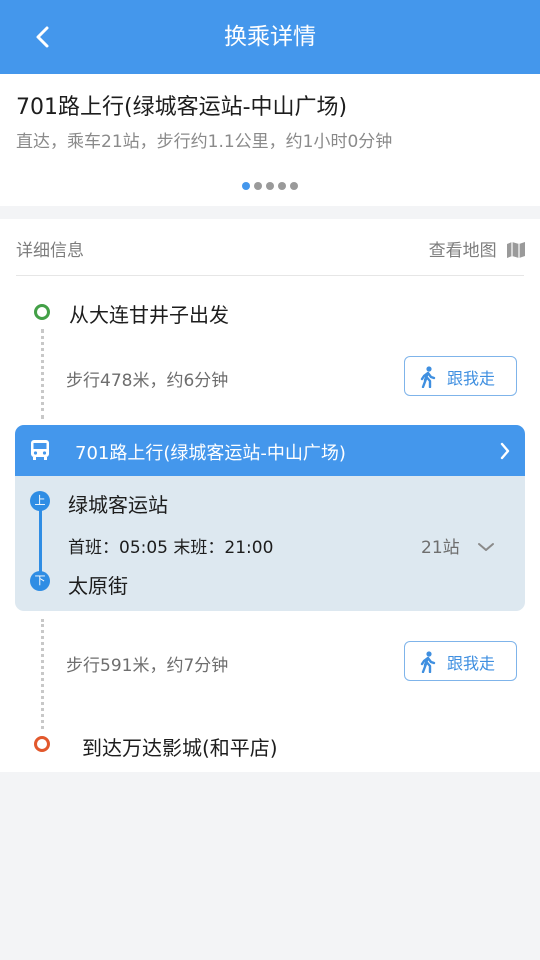 The width and height of the screenshot is (540, 960). I want to click on board-stop-badge: 上, so click(40, 501).